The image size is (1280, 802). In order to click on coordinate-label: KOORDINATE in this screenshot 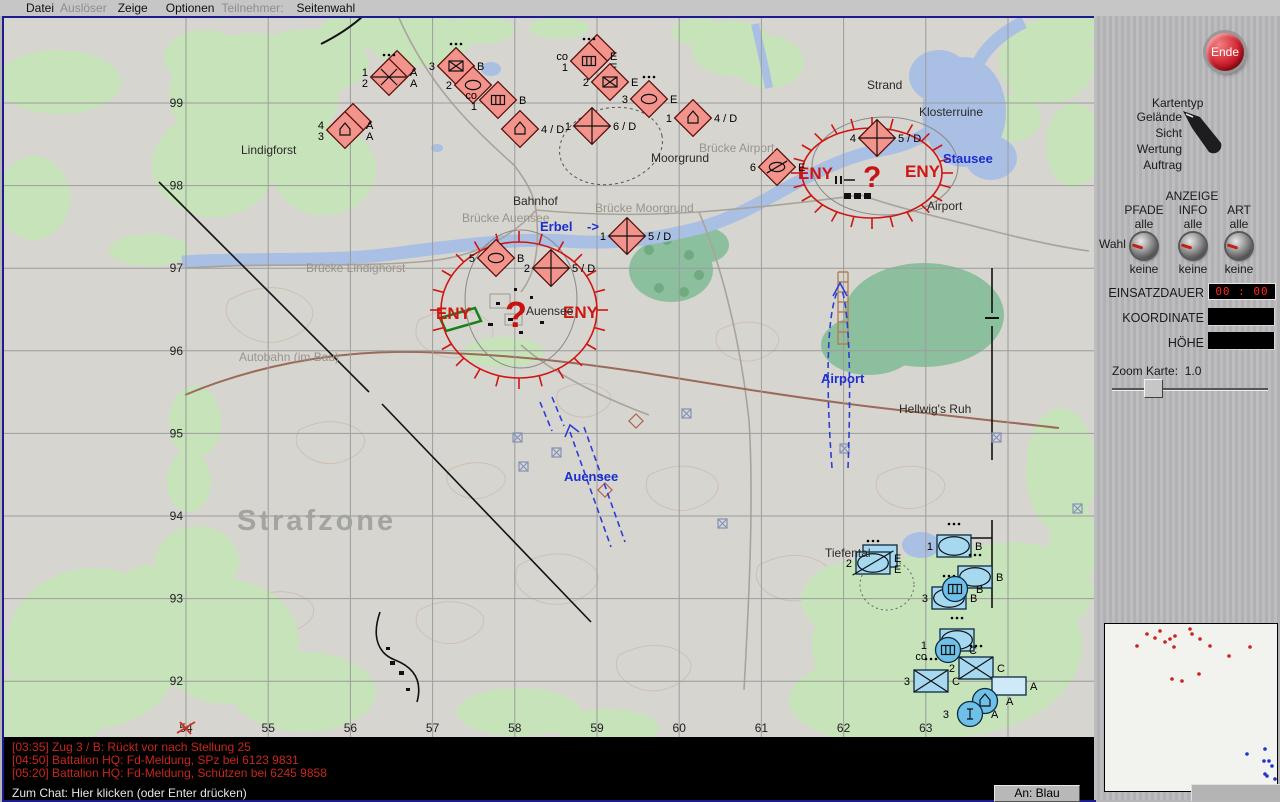, I will do `click(1163, 318)`.